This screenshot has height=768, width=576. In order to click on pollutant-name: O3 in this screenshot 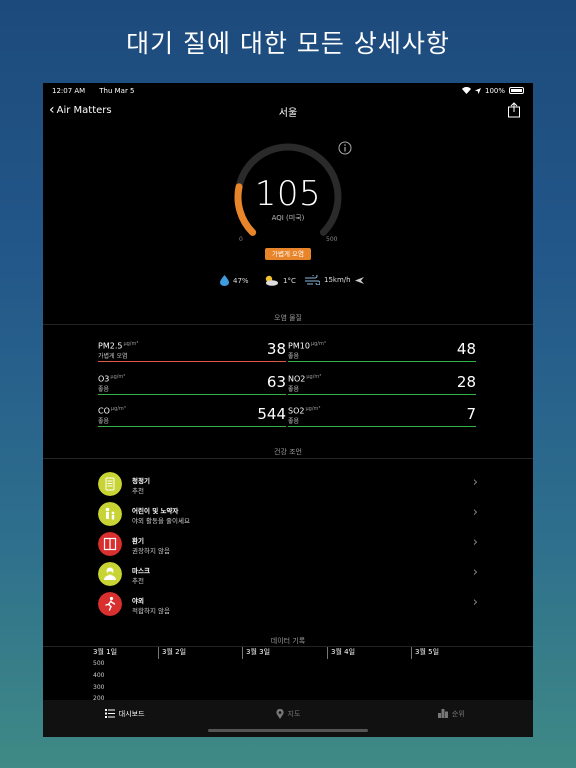, I will do `click(104, 379)`.